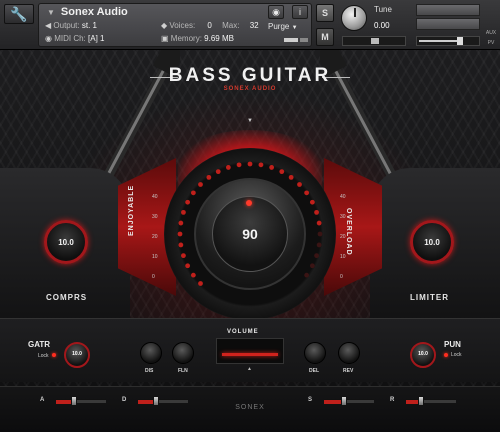  Describe the element at coordinates (315, 353) in the screenshot. I see `del-knob` at that location.